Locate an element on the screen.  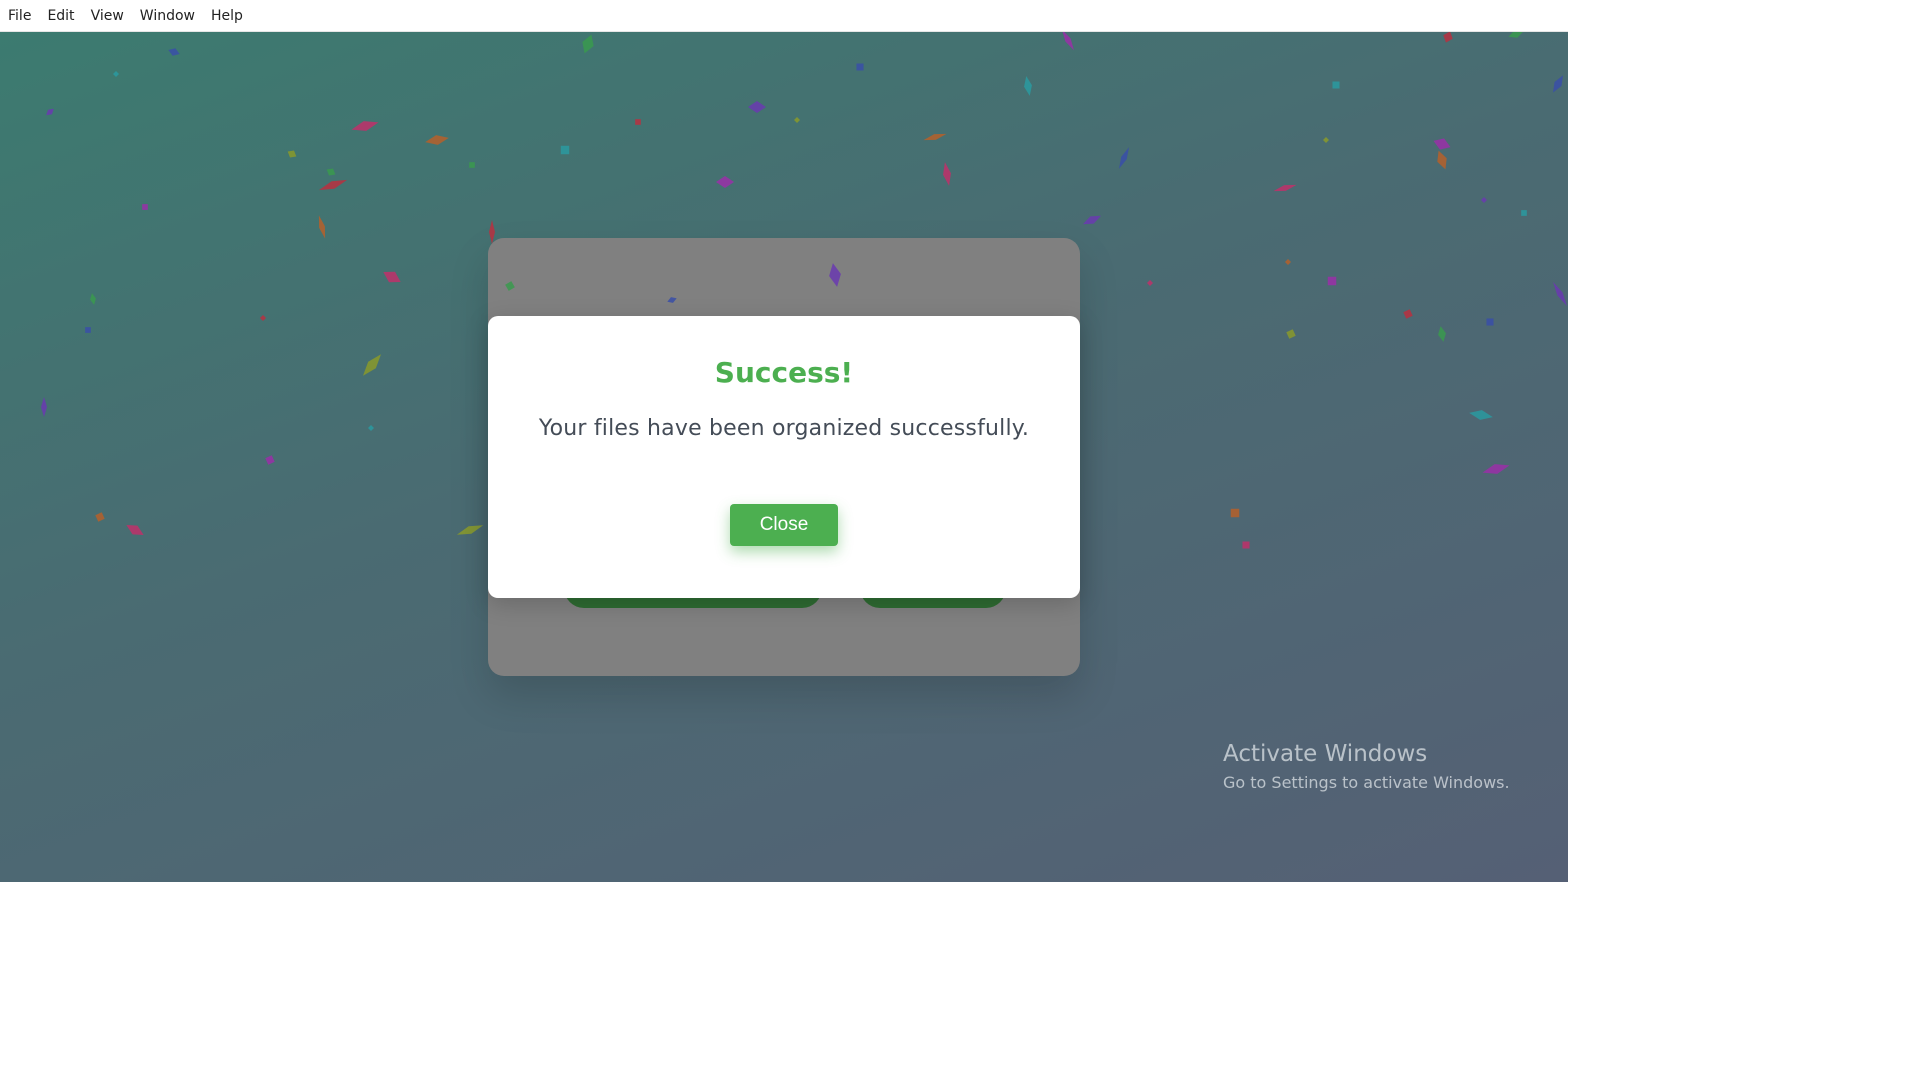
menu-file: File is located at coordinates (19, 16).